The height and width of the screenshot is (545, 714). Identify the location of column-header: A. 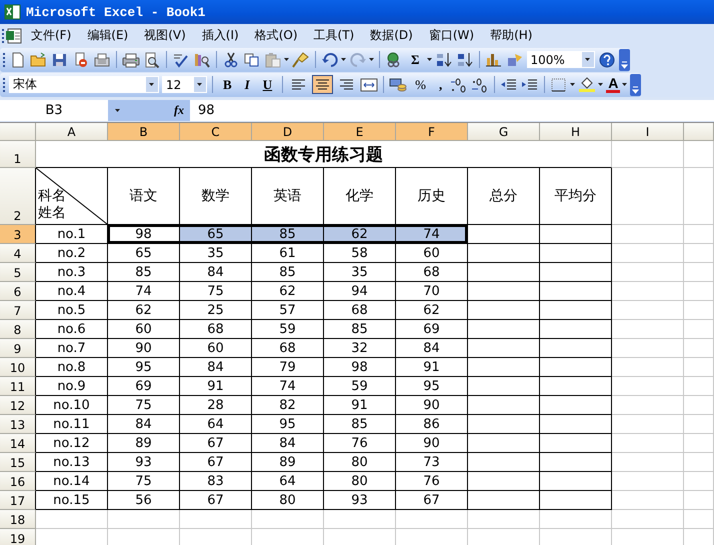
(72, 132).